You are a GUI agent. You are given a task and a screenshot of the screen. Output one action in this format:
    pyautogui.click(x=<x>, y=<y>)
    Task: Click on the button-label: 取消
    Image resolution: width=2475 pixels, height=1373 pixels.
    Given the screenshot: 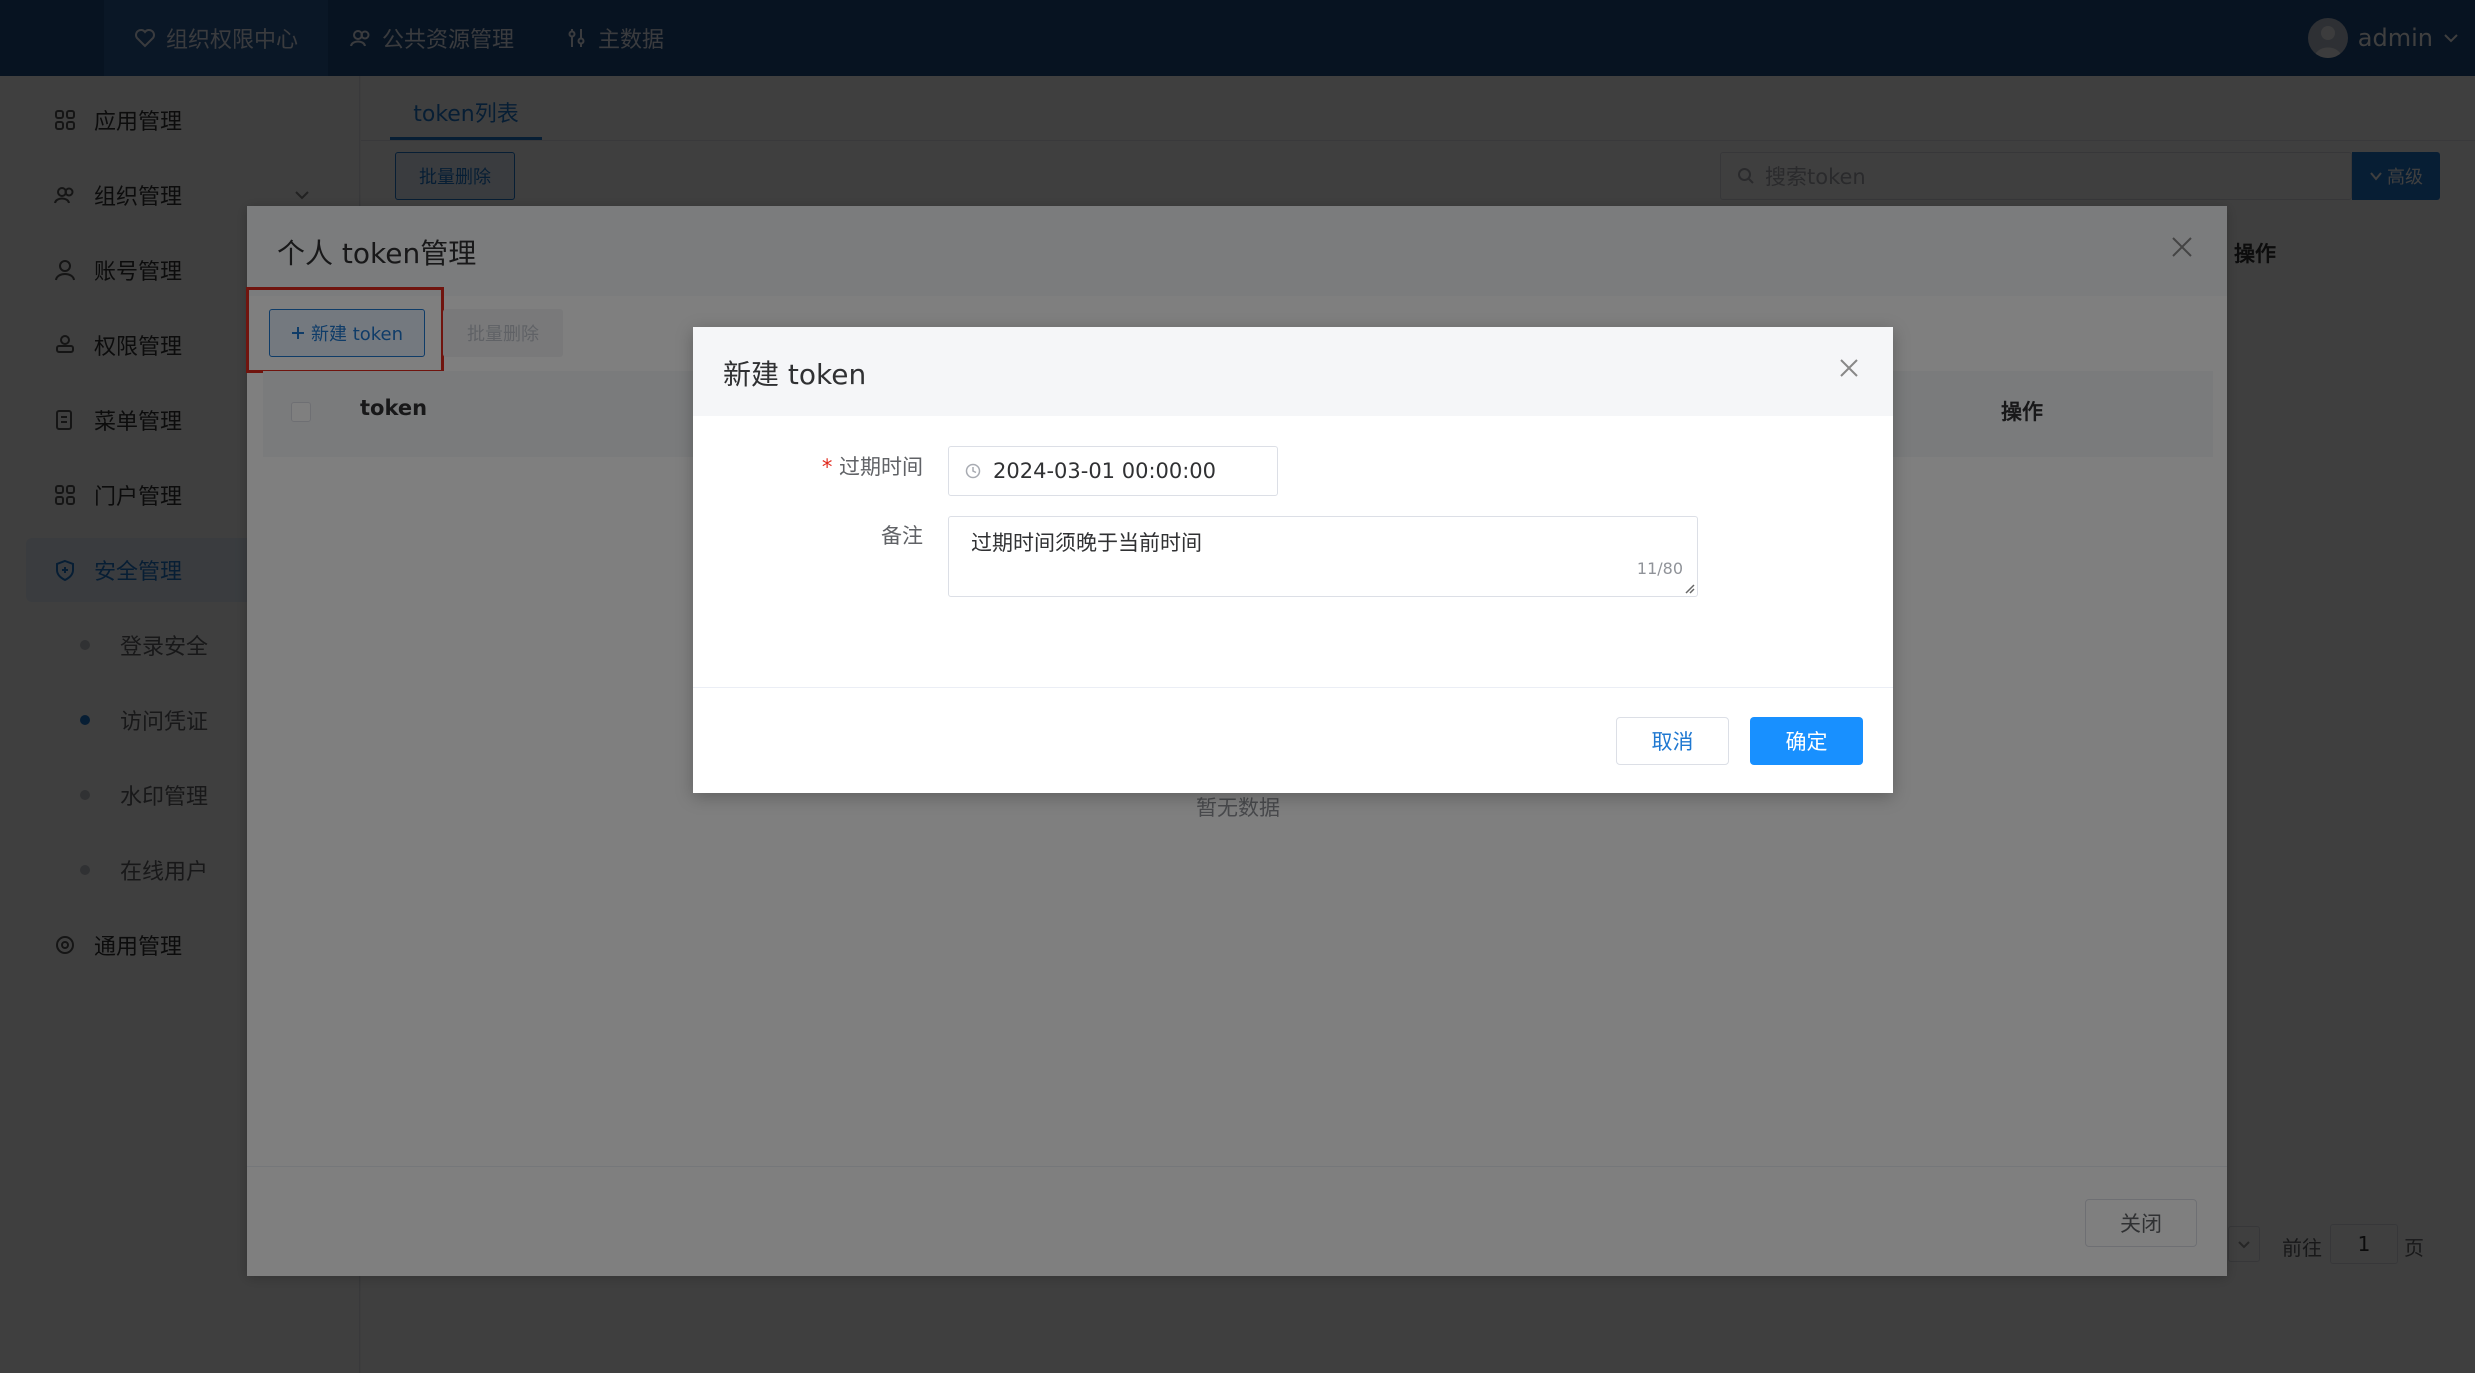 What is the action you would take?
    pyautogui.click(x=1672, y=742)
    